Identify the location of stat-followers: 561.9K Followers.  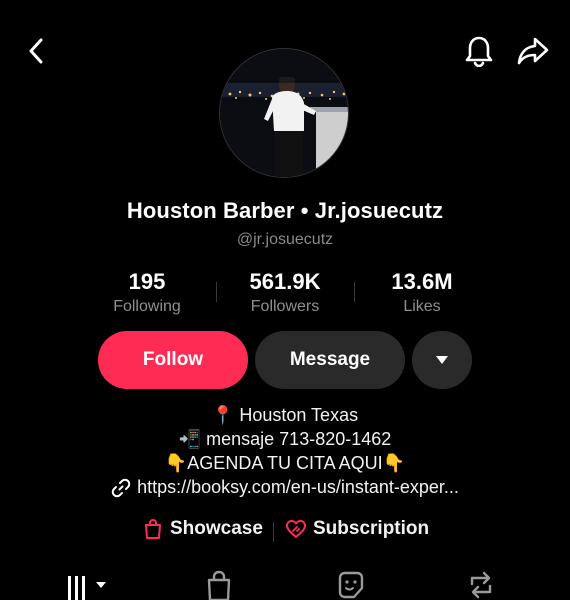
(285, 293).